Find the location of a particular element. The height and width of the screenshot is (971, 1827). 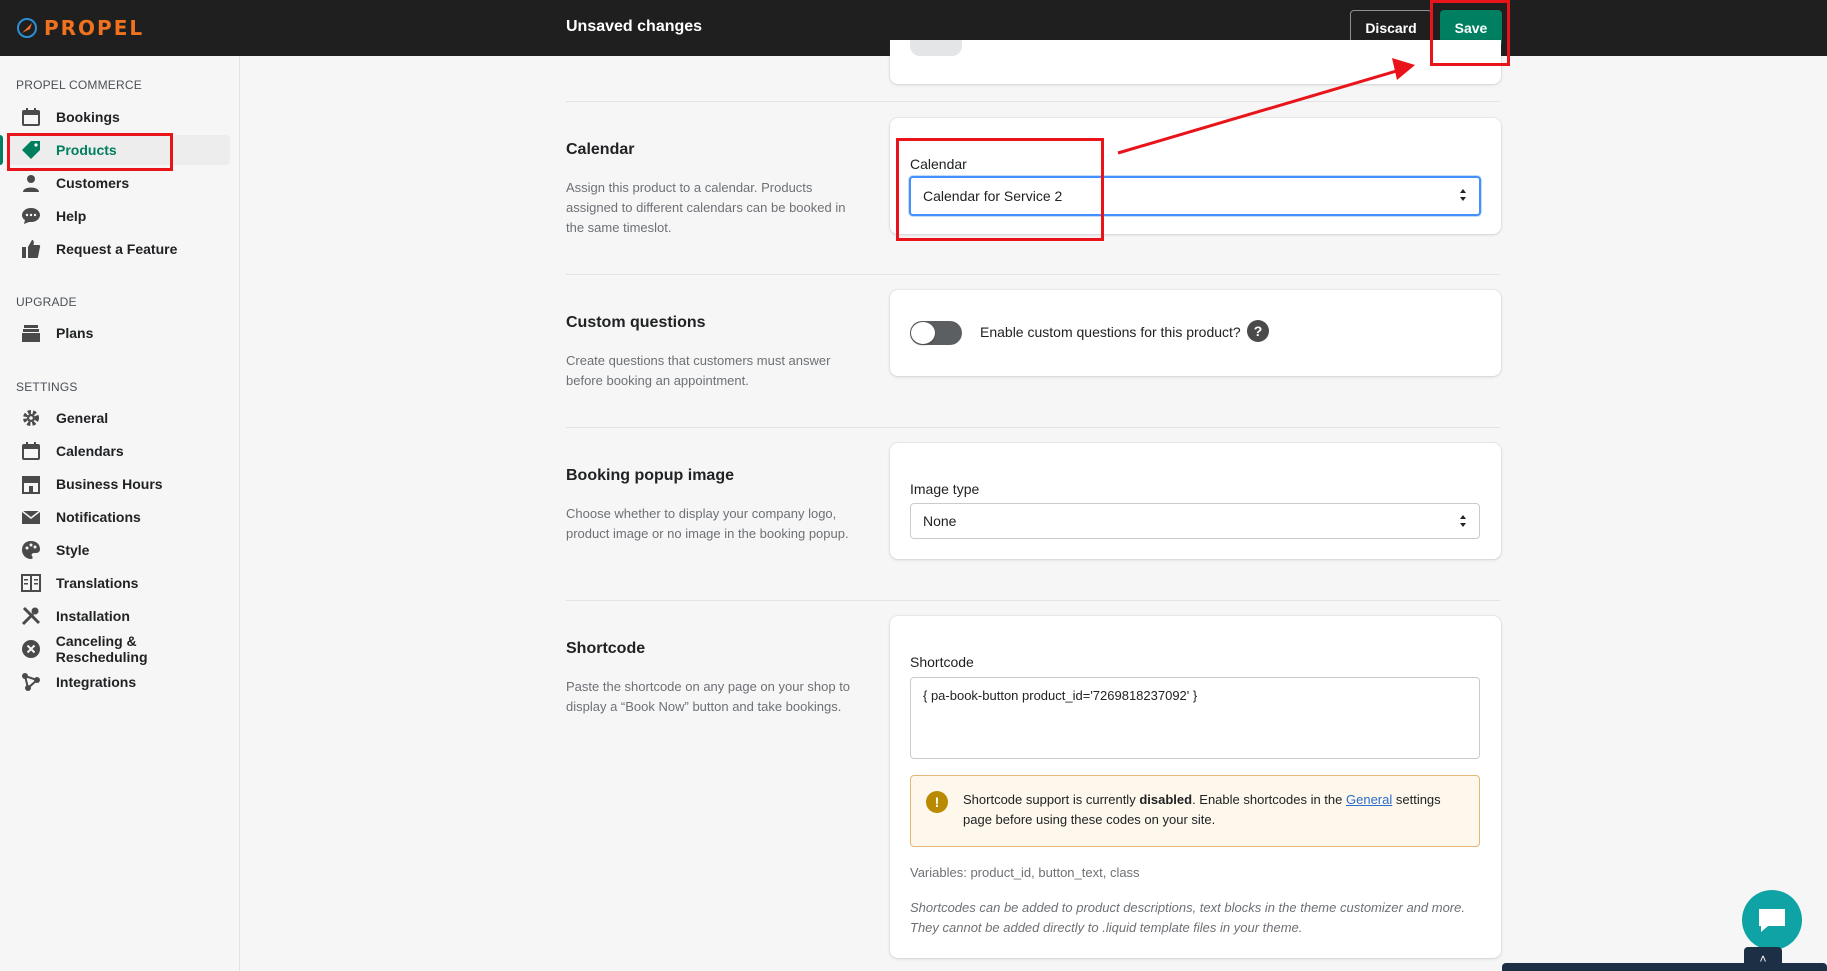

sidebar-item-integrations: Integrations is located at coordinates (119, 682).